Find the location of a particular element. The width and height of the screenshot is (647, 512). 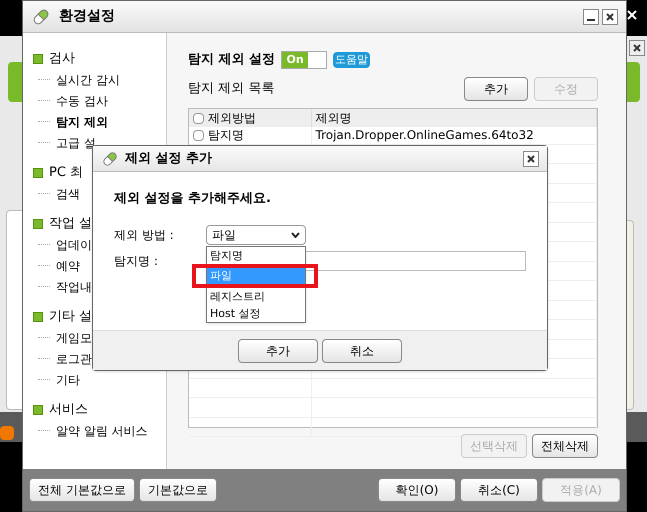

column-header: 제외방법 is located at coordinates (232, 118).